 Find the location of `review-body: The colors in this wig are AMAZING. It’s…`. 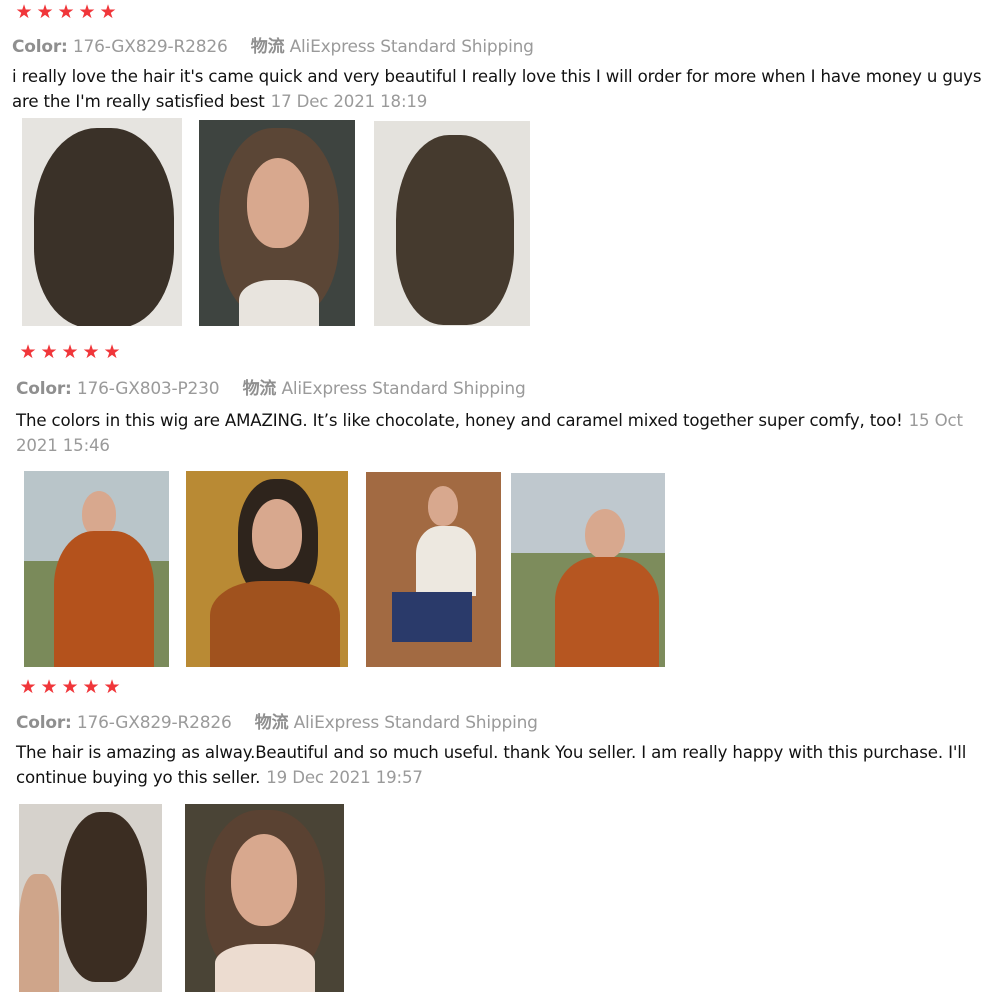

review-body: The colors in this wig are AMAZING. It’s… is located at coordinates (459, 420).